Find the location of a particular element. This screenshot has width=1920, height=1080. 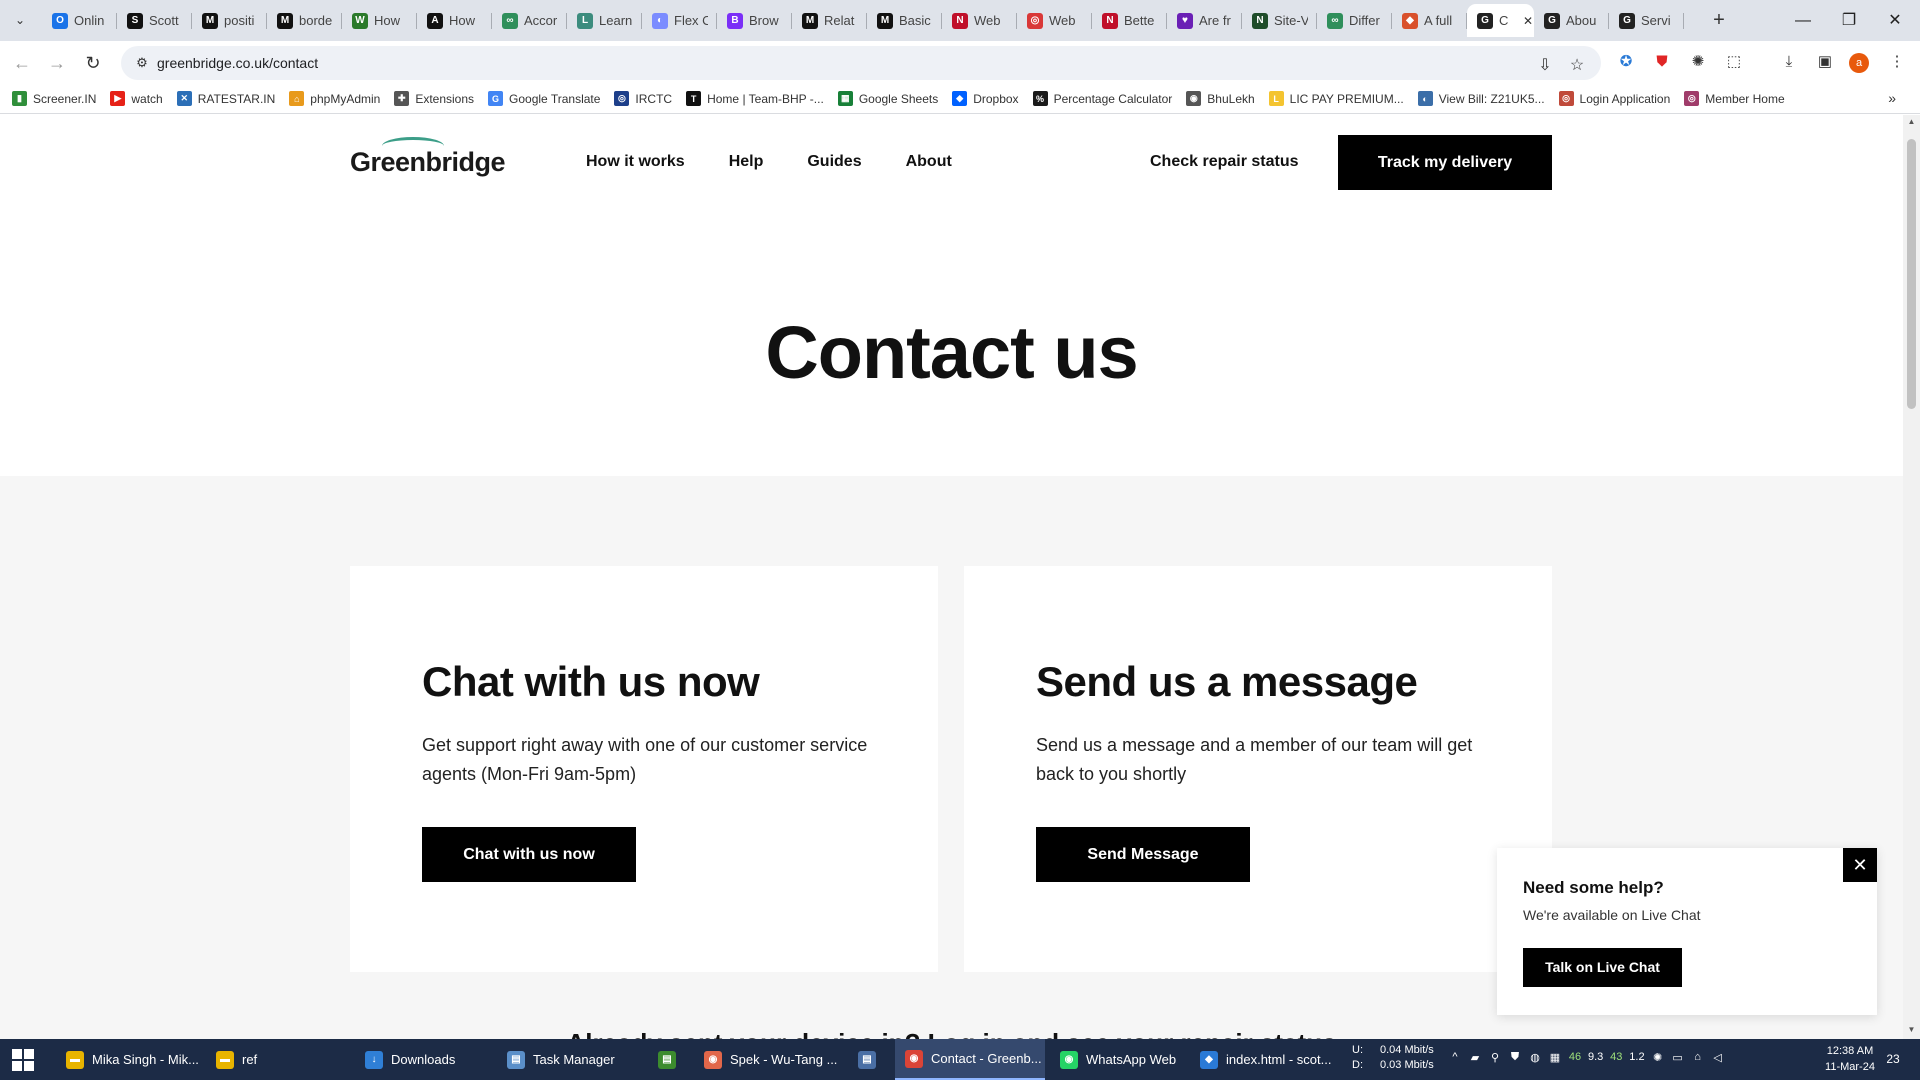

bookmark-item: ◎ Member Home is located at coordinates (1734, 98).